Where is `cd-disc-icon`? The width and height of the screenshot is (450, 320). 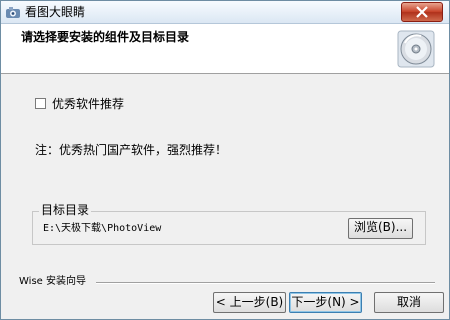 cd-disc-icon is located at coordinates (416, 49).